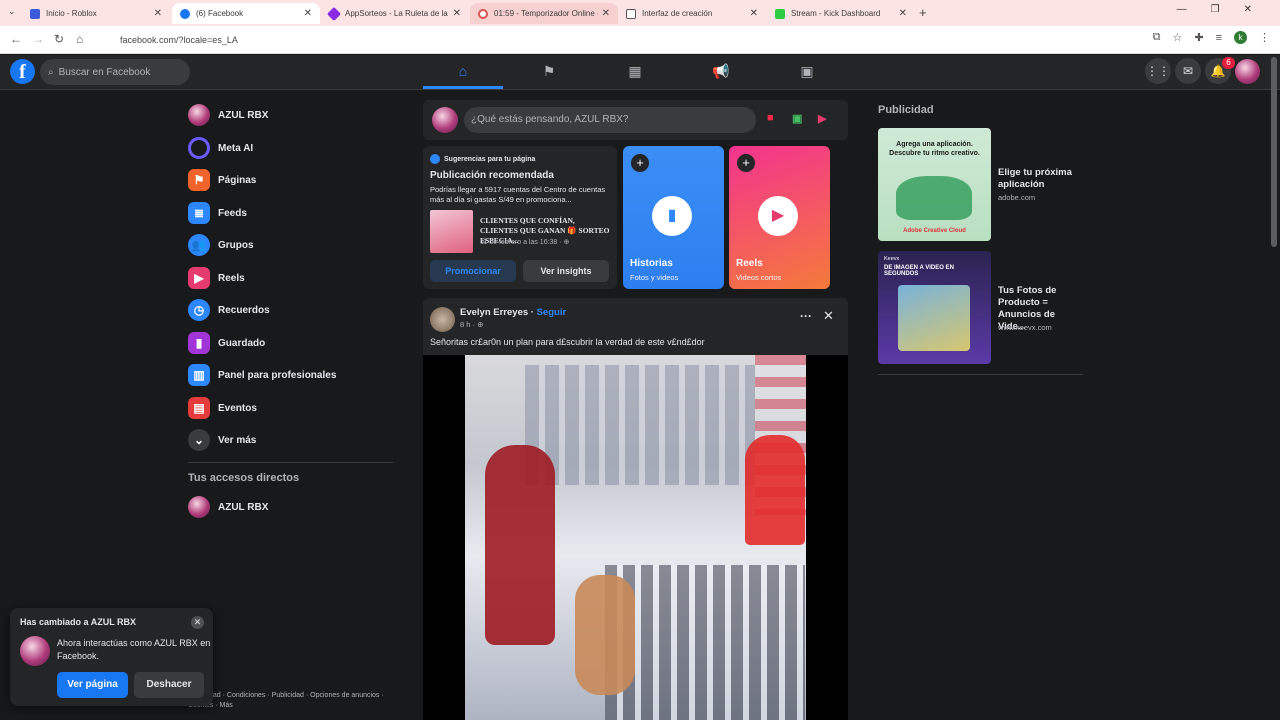 The image size is (1280, 720). I want to click on search-input: ⌕ Buscar en Facebook, so click(115, 72).